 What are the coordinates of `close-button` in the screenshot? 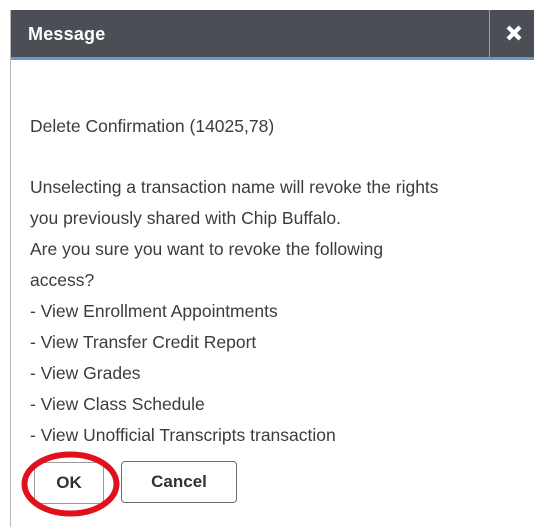 It's located at (512, 33).